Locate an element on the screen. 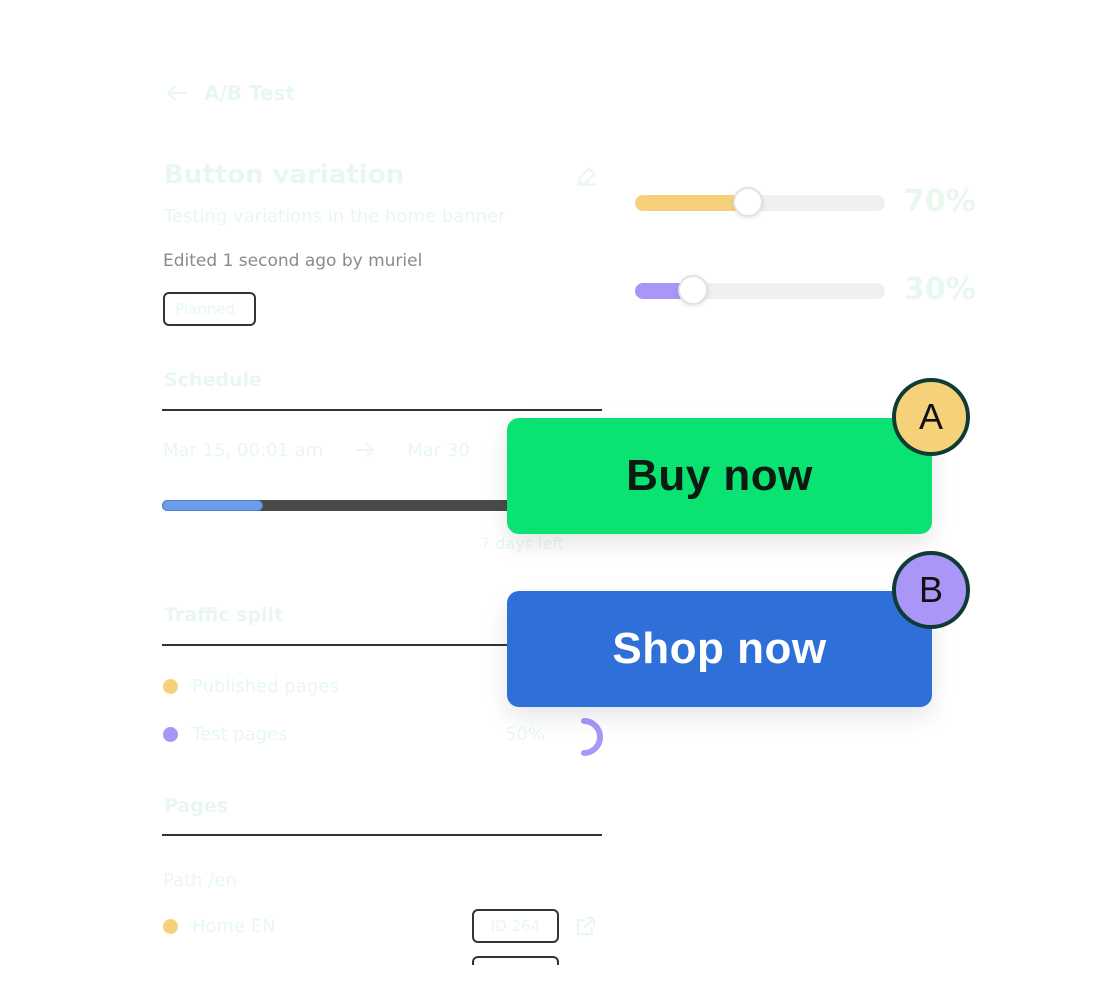 The image size is (1105, 995). buy-now-button: Buy now is located at coordinates (719, 476).